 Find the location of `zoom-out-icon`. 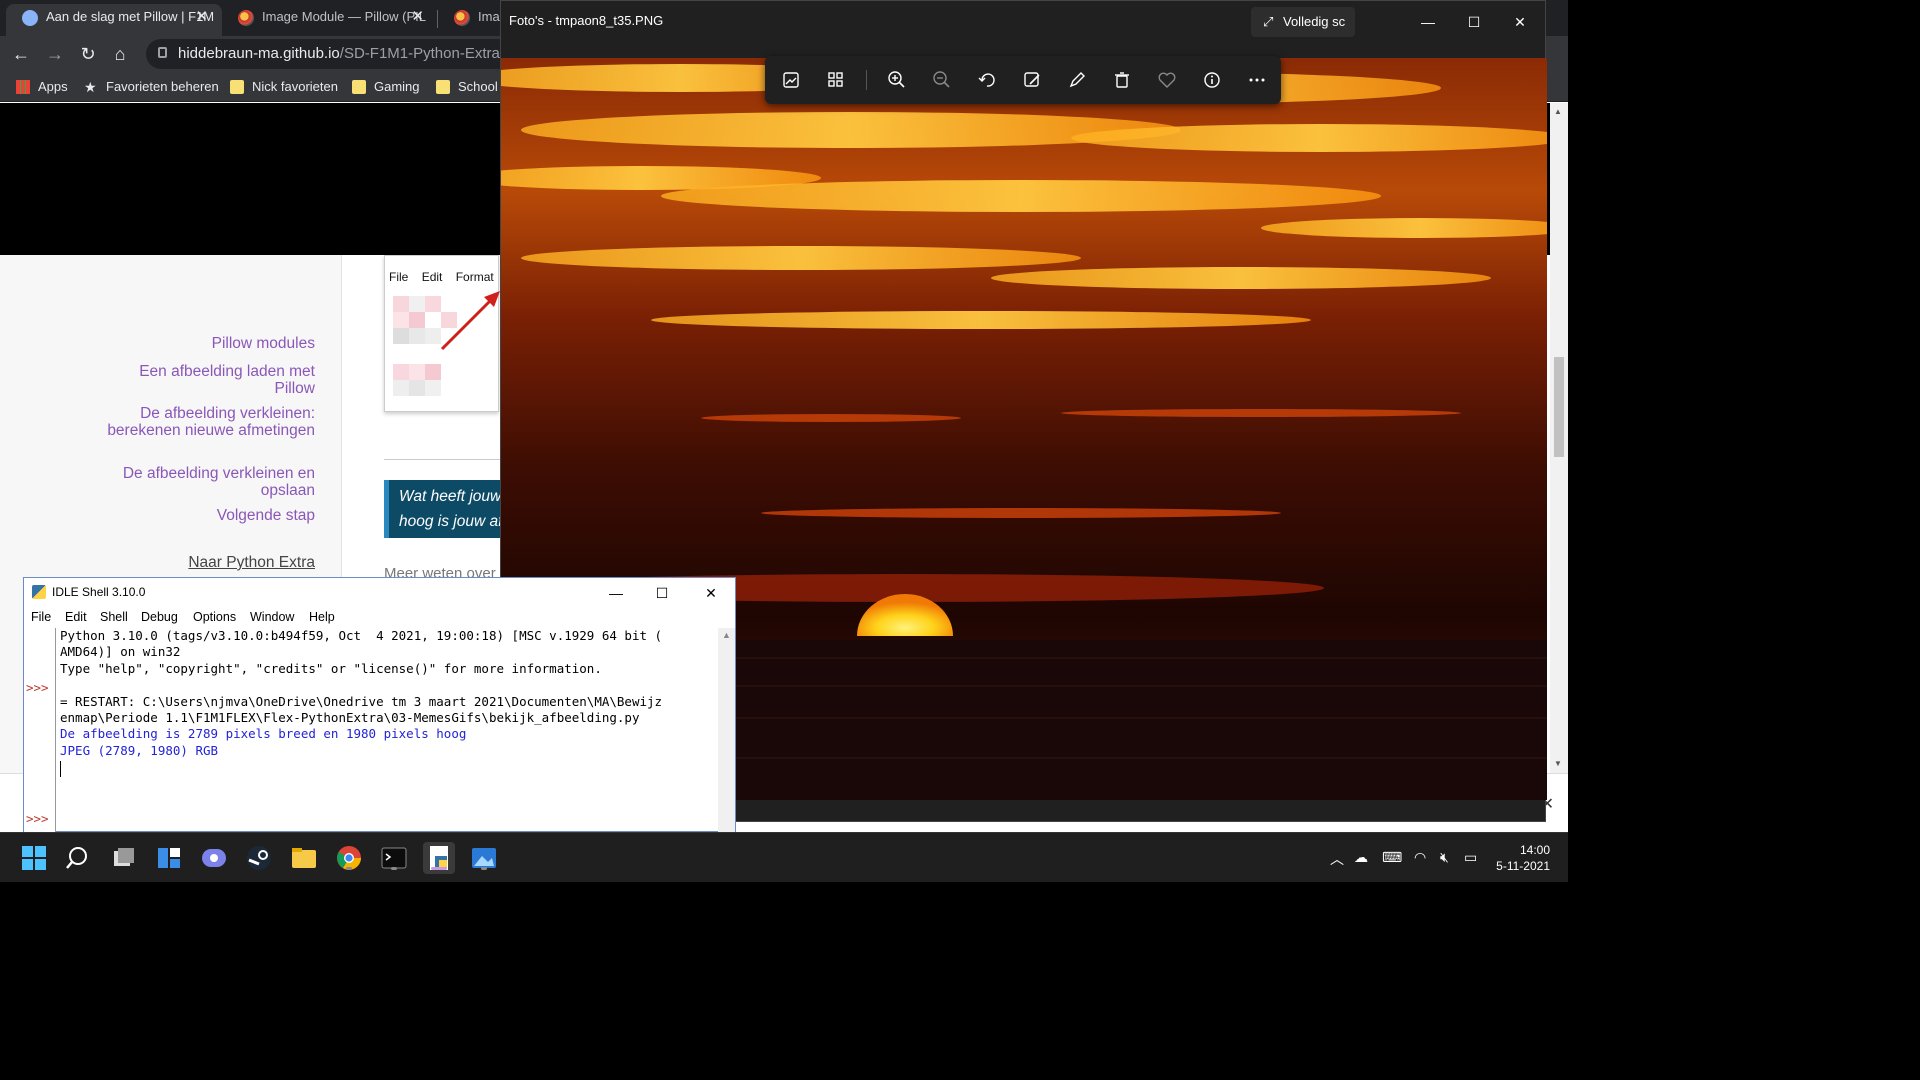

zoom-out-icon is located at coordinates (942, 80).